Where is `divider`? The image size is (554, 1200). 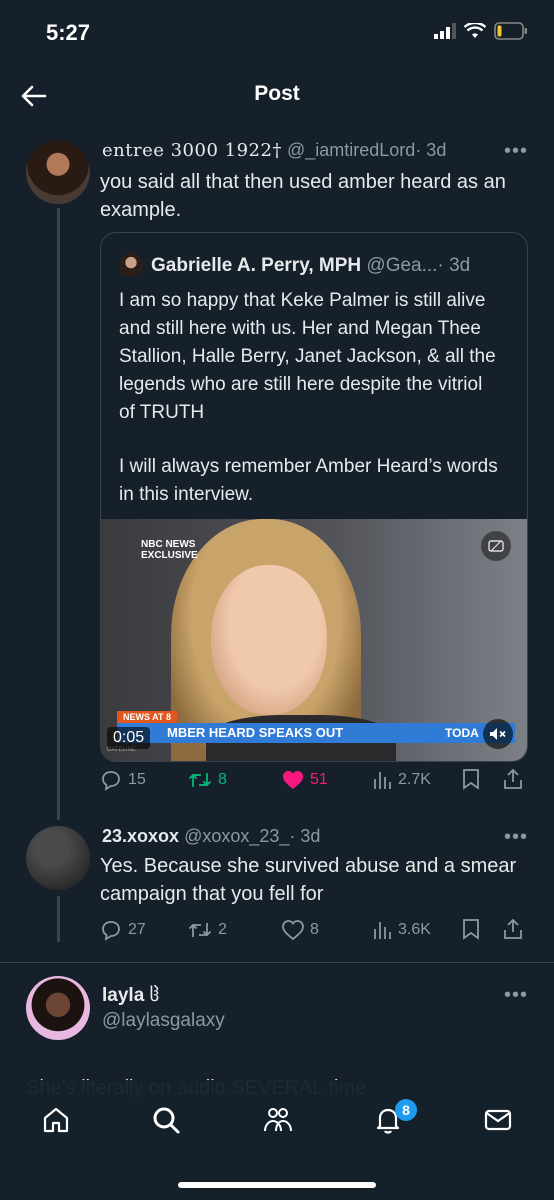 divider is located at coordinates (277, 962).